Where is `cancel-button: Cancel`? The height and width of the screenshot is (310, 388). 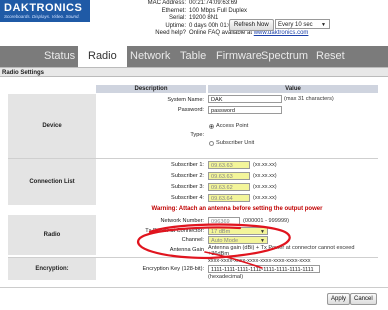 cancel-button: Cancel is located at coordinates (363, 299).